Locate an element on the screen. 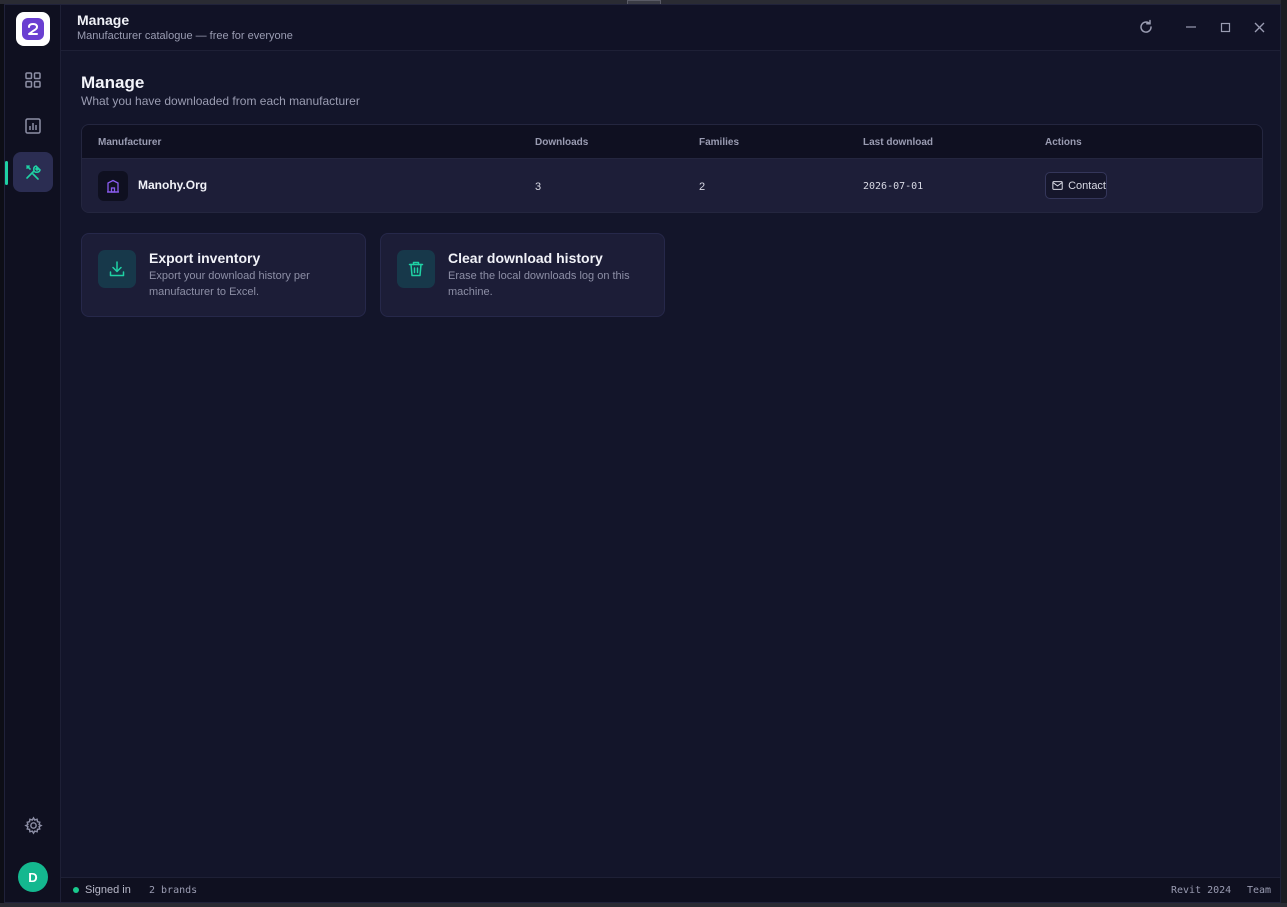 Image resolution: width=1287 pixels, height=907 pixels. minimize-button is located at coordinates (1191, 27).